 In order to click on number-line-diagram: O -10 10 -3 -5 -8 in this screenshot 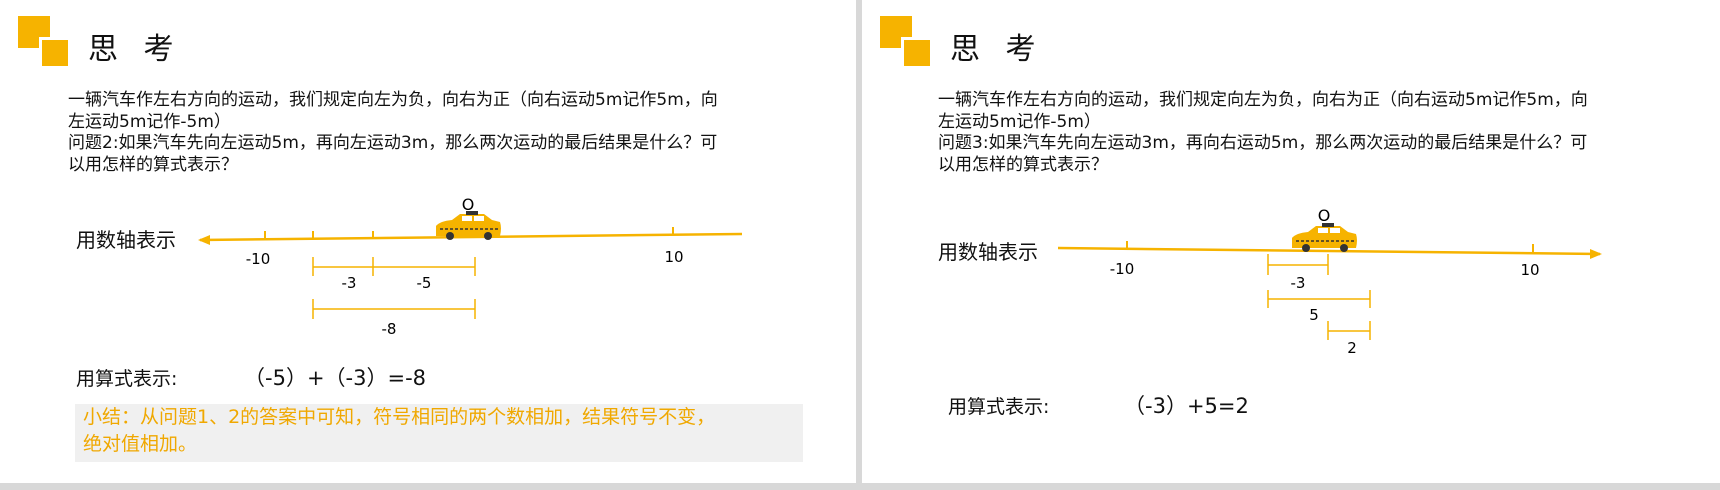, I will do `click(470, 266)`.